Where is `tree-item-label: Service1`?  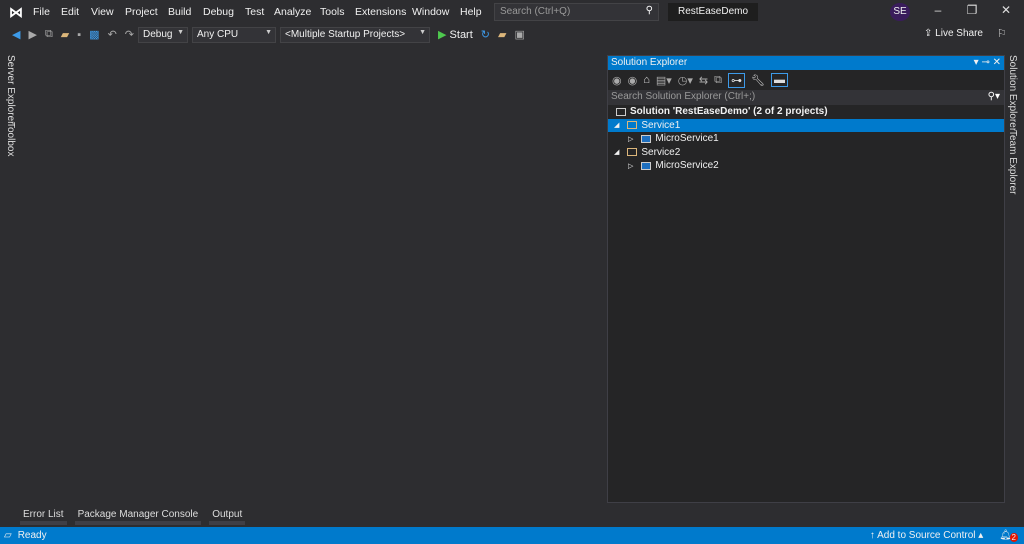 tree-item-label: Service1 is located at coordinates (661, 125).